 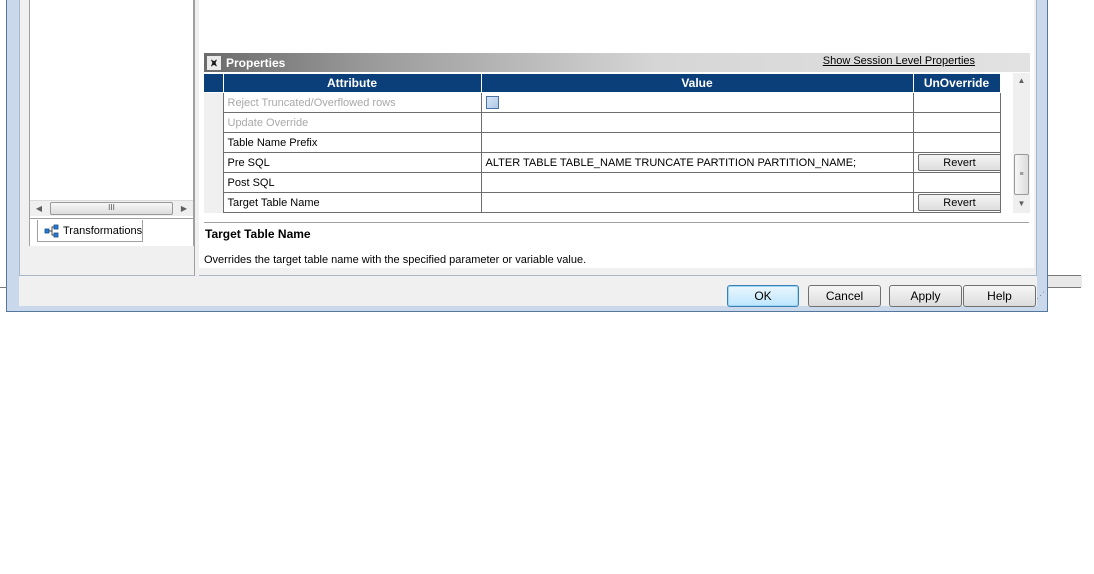 What do you see at coordinates (352, 162) in the screenshot?
I see `attribute-cell: Pre SQL` at bounding box center [352, 162].